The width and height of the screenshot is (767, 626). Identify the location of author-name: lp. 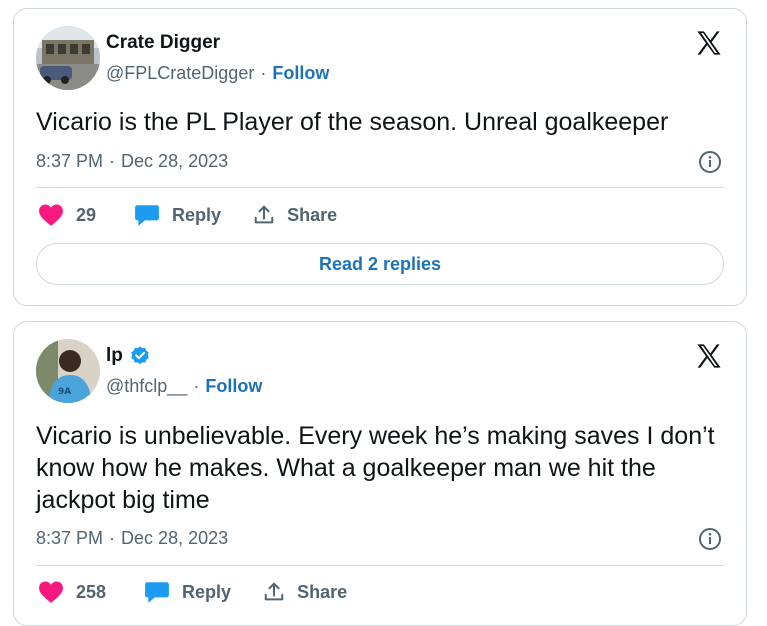
(128, 356).